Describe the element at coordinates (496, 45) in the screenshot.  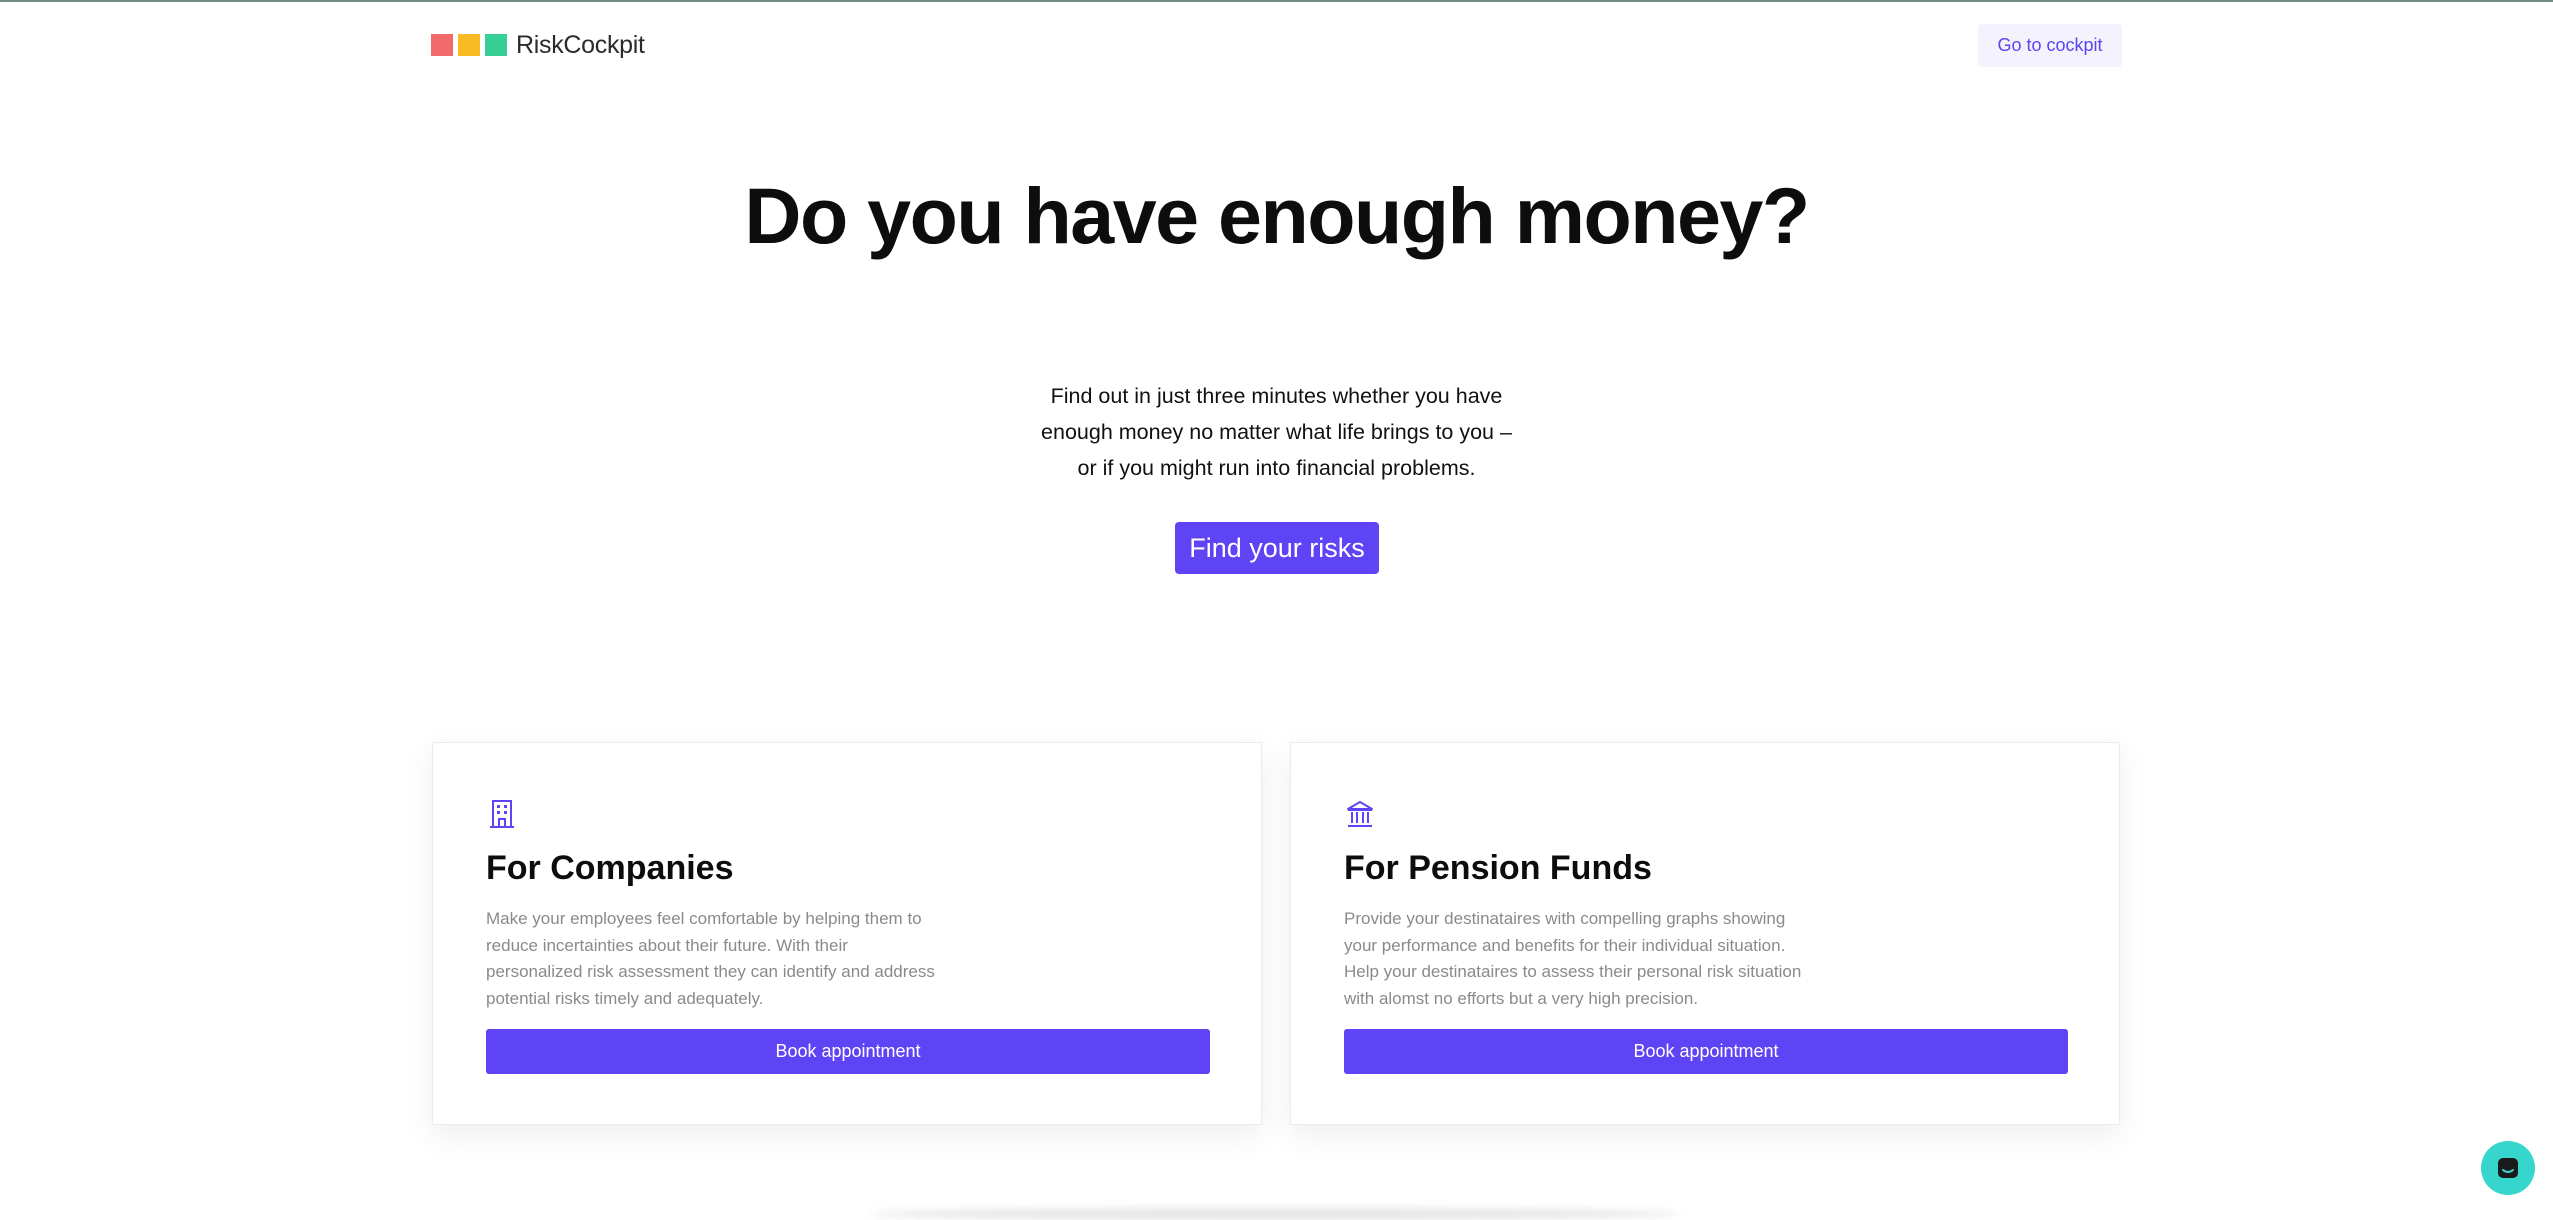
I see `logo-square-green` at that location.